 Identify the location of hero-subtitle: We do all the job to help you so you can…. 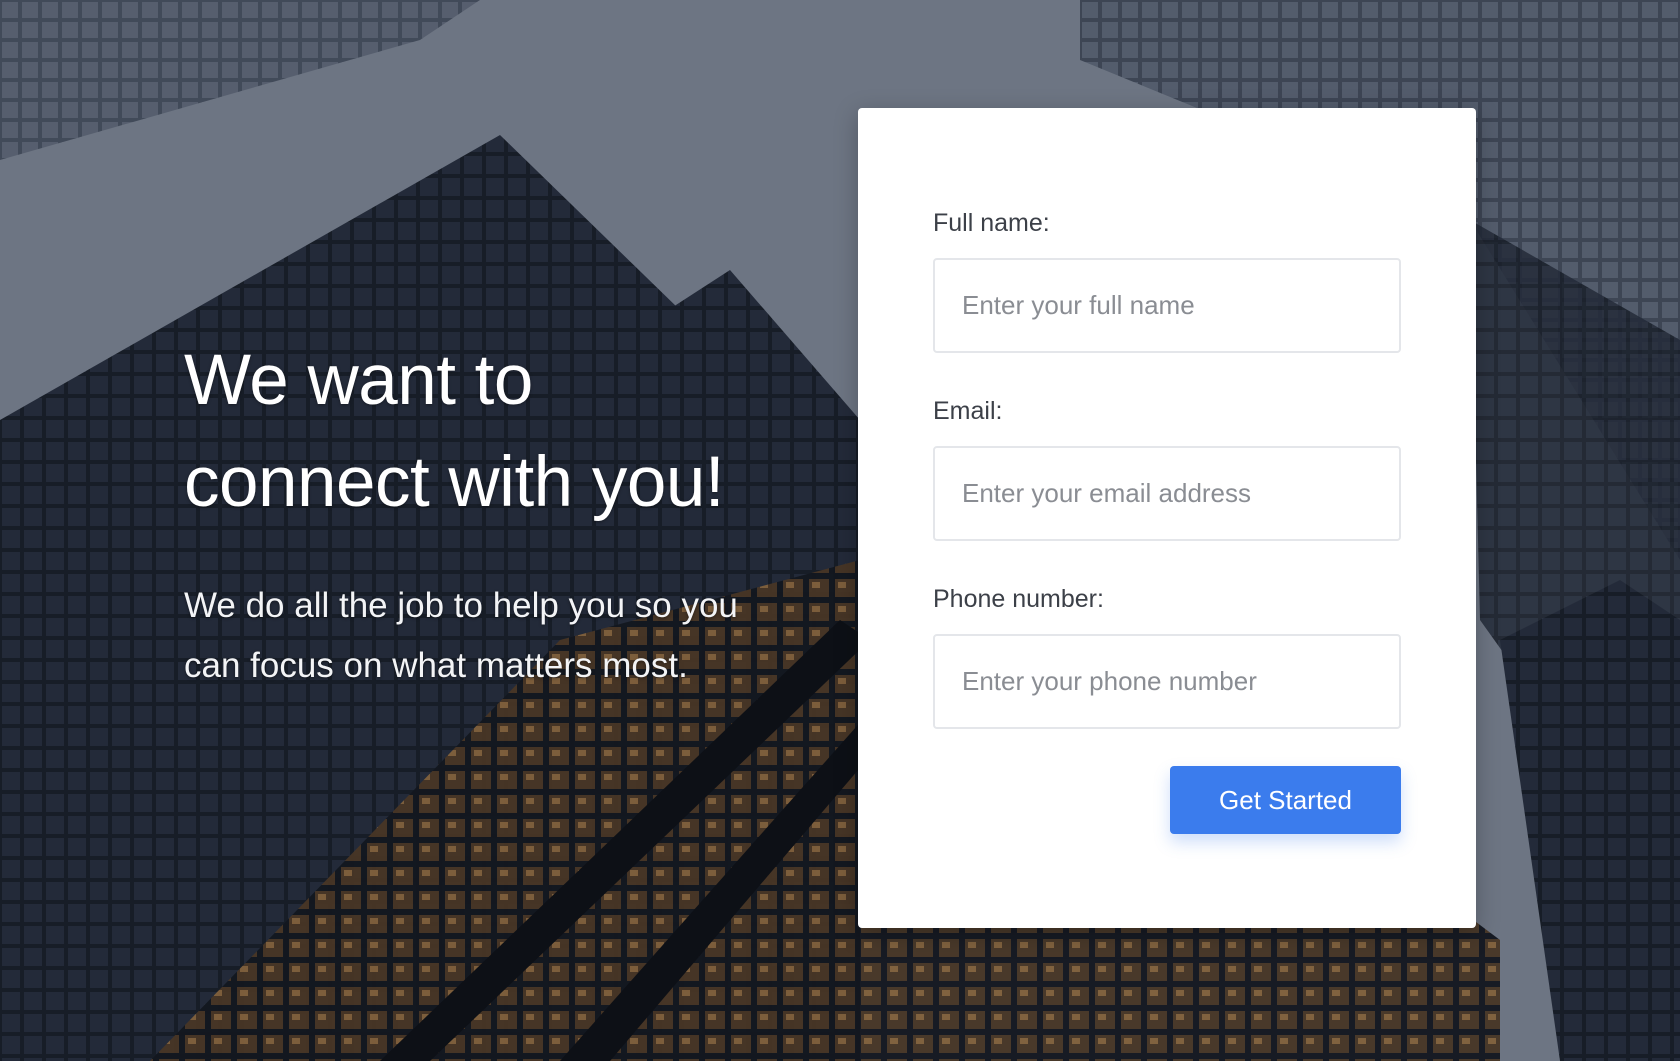
(494, 636).